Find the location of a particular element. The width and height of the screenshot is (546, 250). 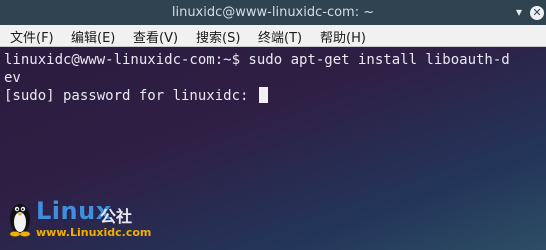

terminal-line-wrap: ev is located at coordinates (12, 78).